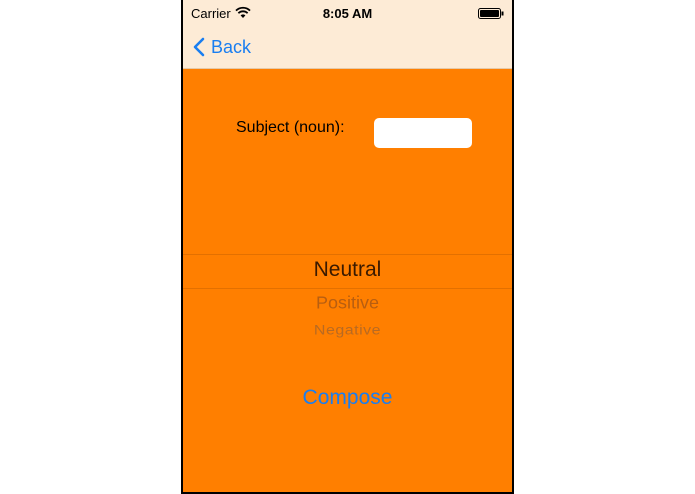 The image size is (695, 494). I want to click on back-label: Back, so click(231, 46).